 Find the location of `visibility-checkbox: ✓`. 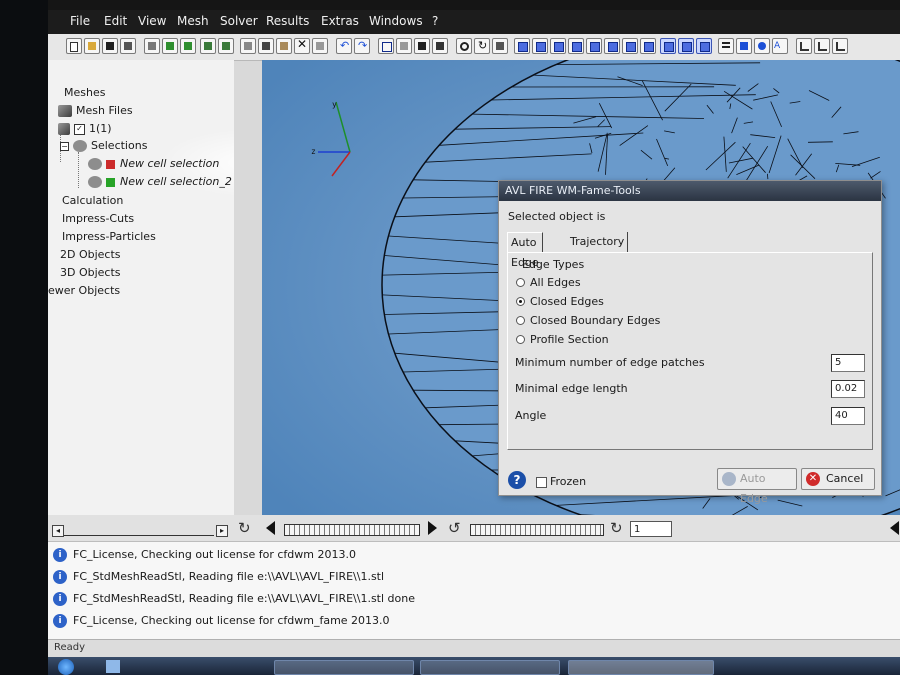

visibility-checkbox: ✓ is located at coordinates (79, 129).